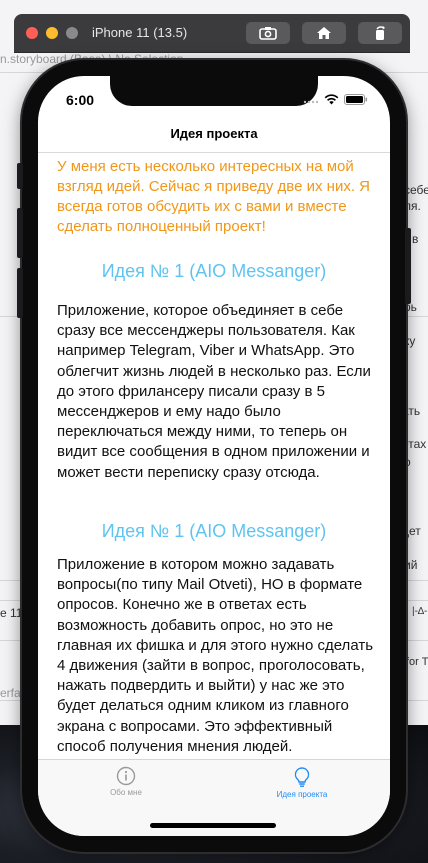 The width and height of the screenshot is (428, 863). Describe the element at coordinates (126, 776) in the screenshot. I see `info-icon` at that location.